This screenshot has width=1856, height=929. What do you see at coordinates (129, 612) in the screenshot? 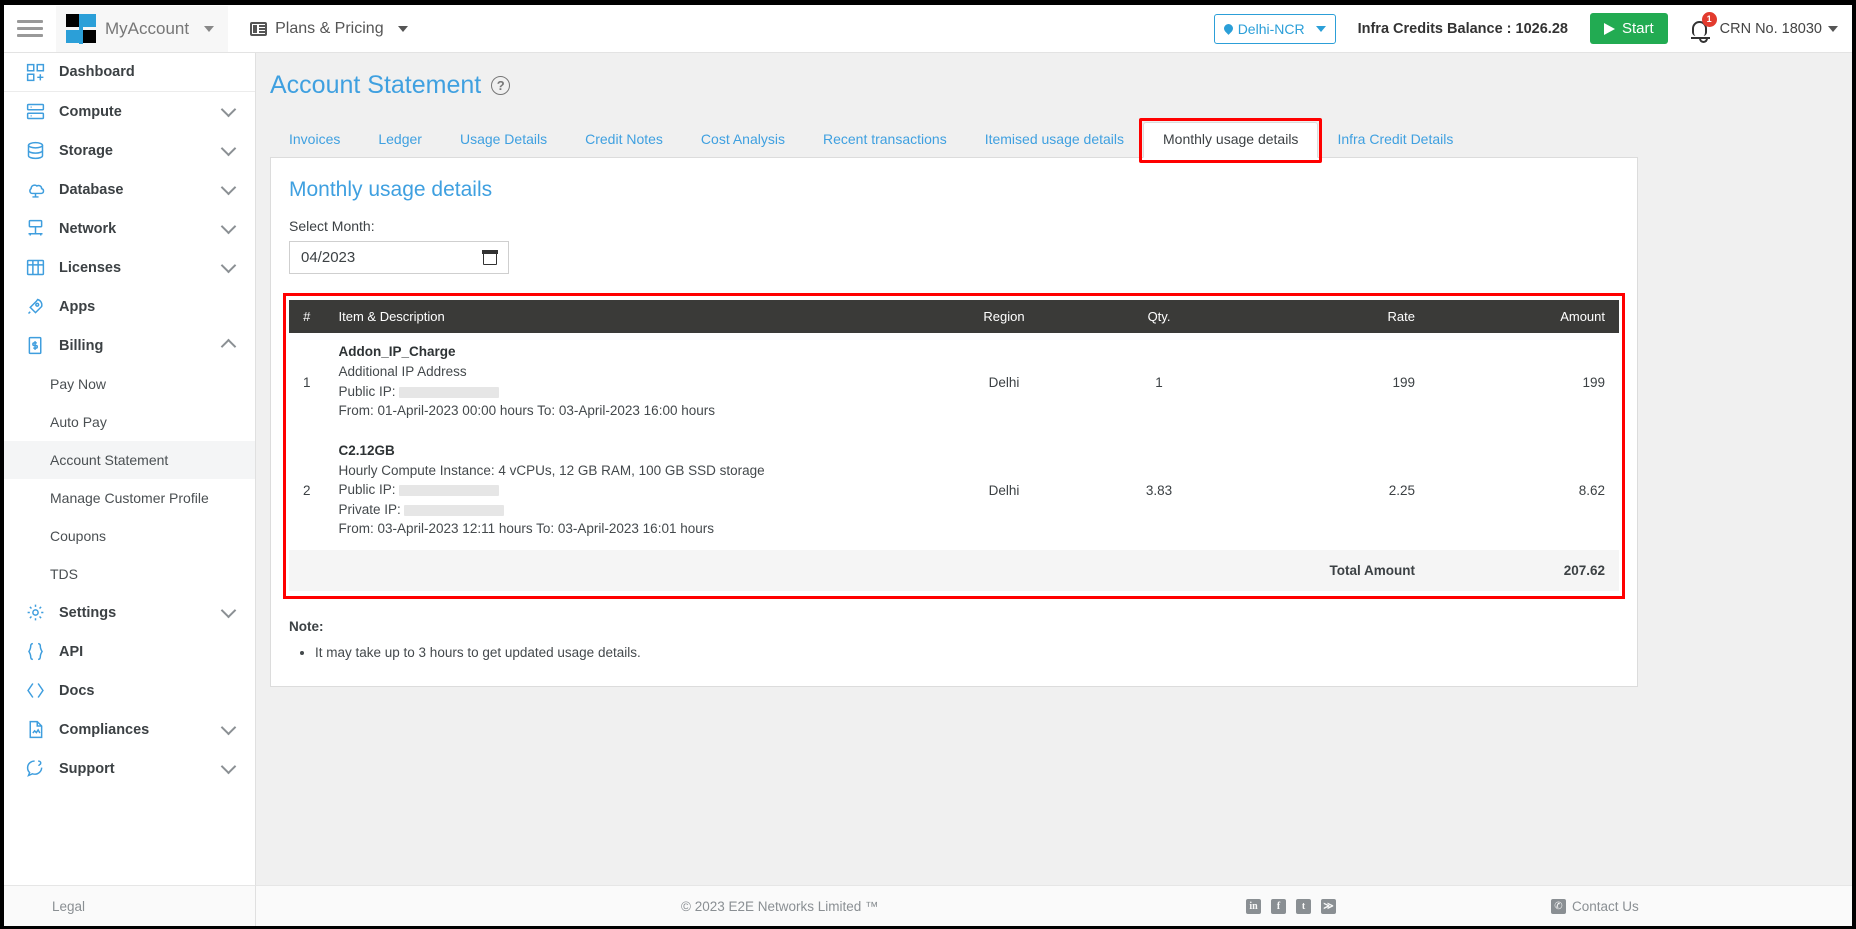
I see `sidebar-item-settings: Settings` at bounding box center [129, 612].